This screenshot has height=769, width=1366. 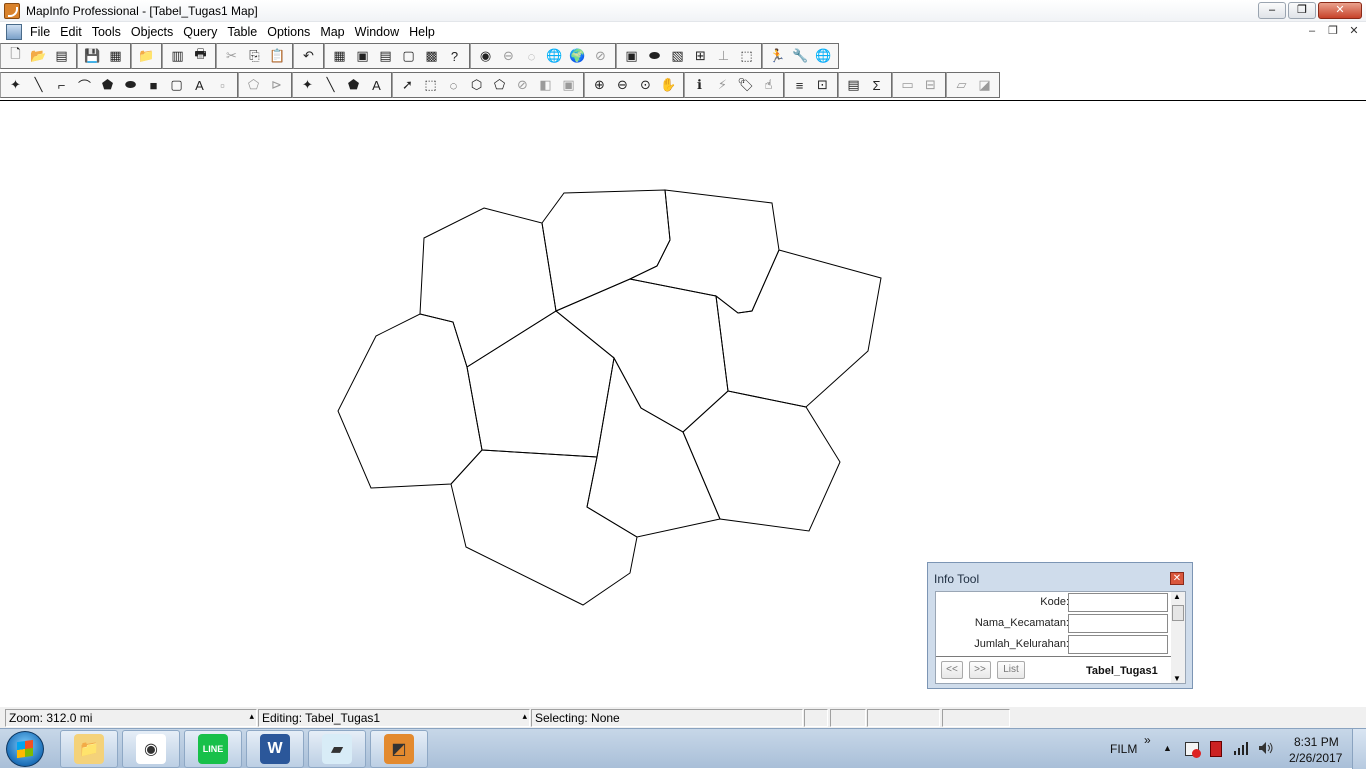 I want to click on scroll-thumb, so click(x=1178, y=613).